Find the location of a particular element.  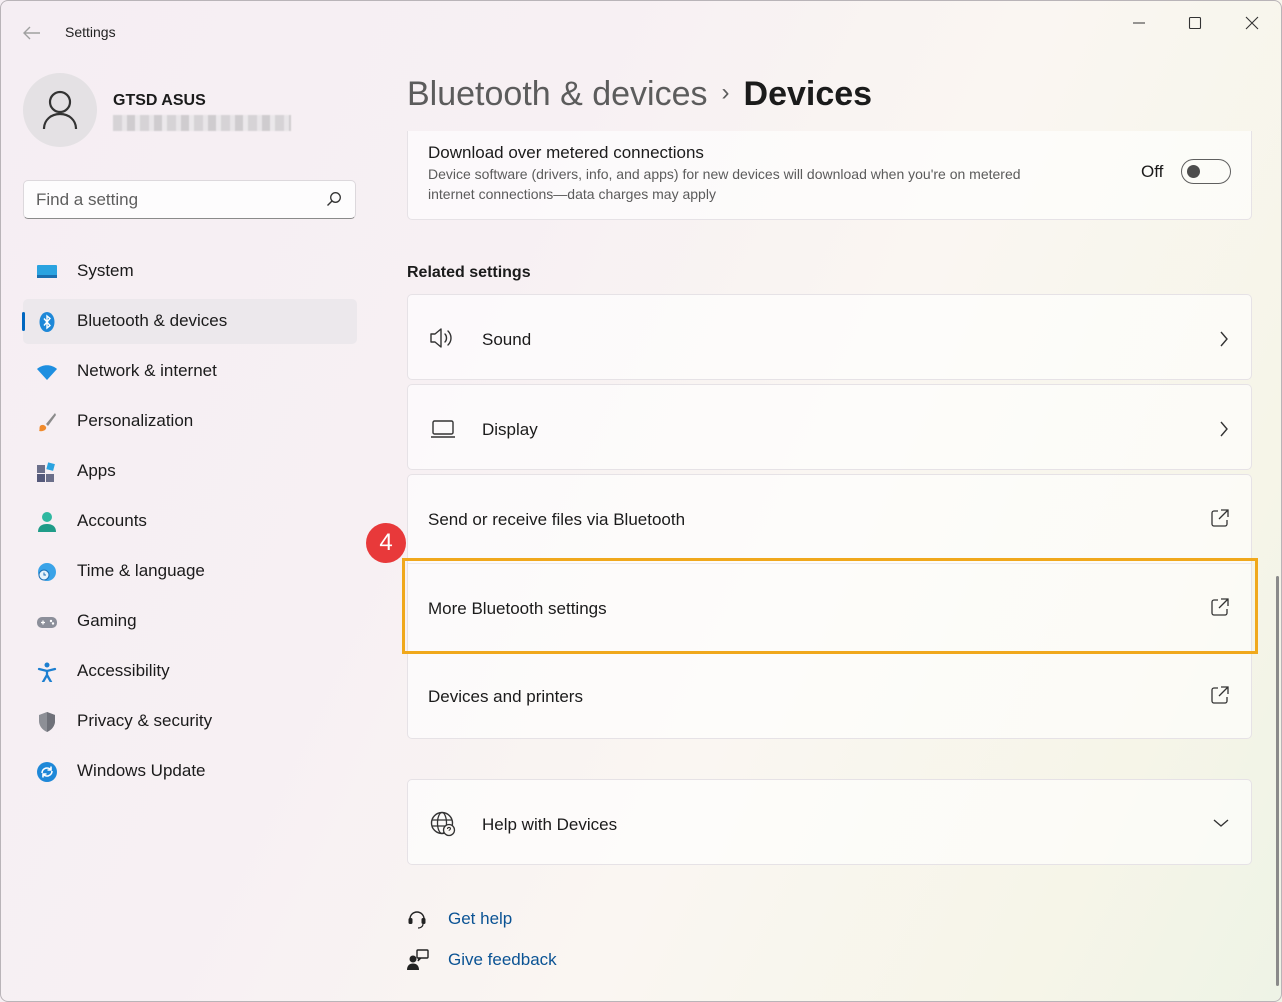

get-help-icon is located at coordinates (417, 920).